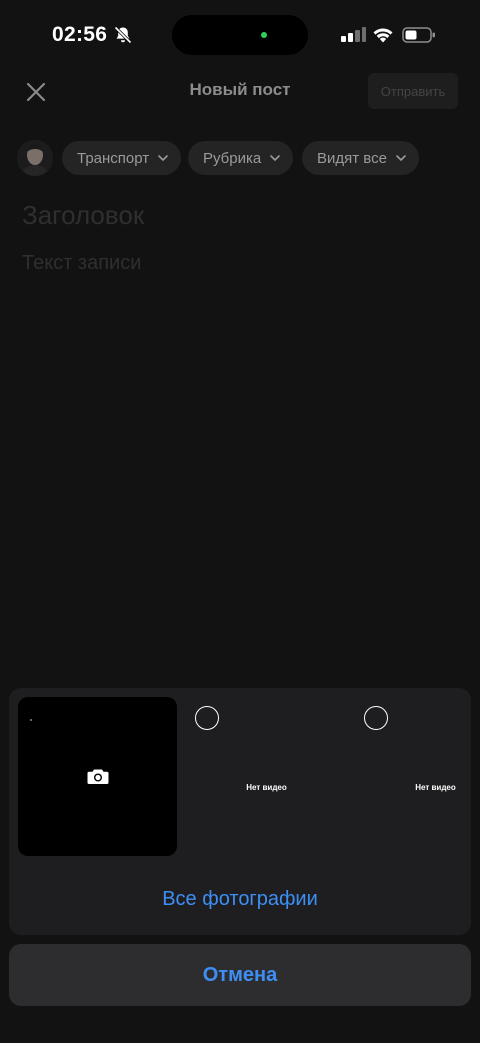 This screenshot has height=1043, width=480. What do you see at coordinates (352, 158) in the screenshot?
I see `visibility-dropdown-label: Видят все` at bounding box center [352, 158].